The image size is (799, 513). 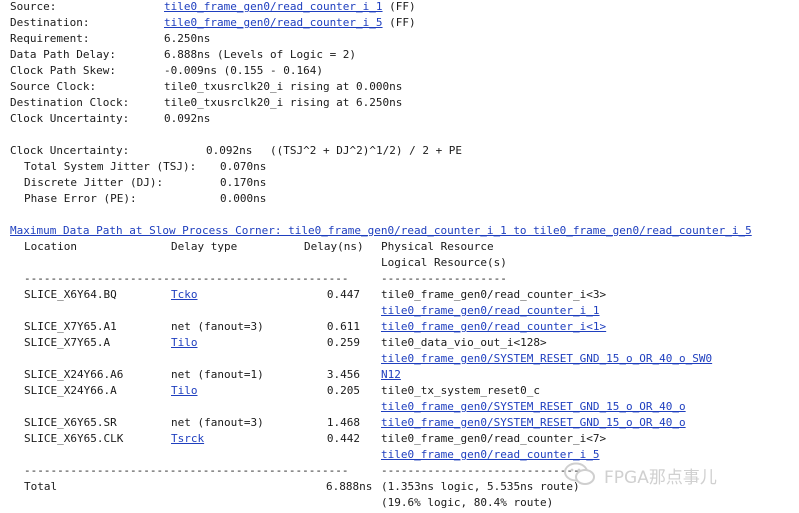 I want to click on delay-type: net (fanout=1), so click(x=217, y=374).